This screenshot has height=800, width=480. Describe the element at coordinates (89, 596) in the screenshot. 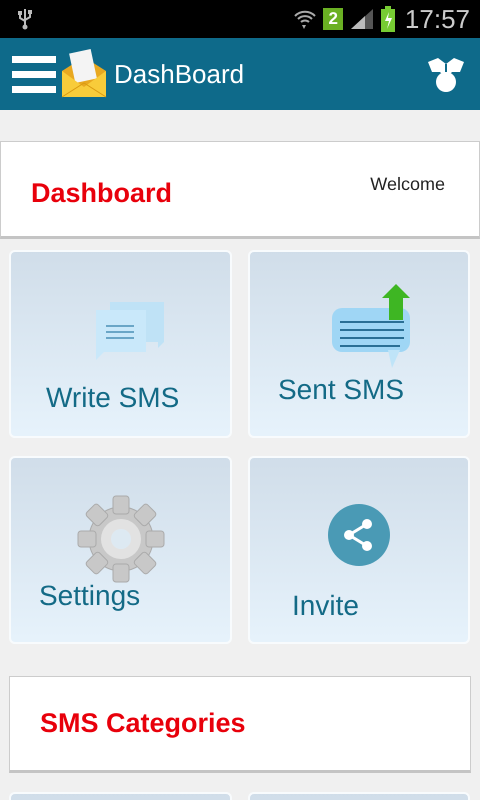

I see `tile-label: Settings` at that location.